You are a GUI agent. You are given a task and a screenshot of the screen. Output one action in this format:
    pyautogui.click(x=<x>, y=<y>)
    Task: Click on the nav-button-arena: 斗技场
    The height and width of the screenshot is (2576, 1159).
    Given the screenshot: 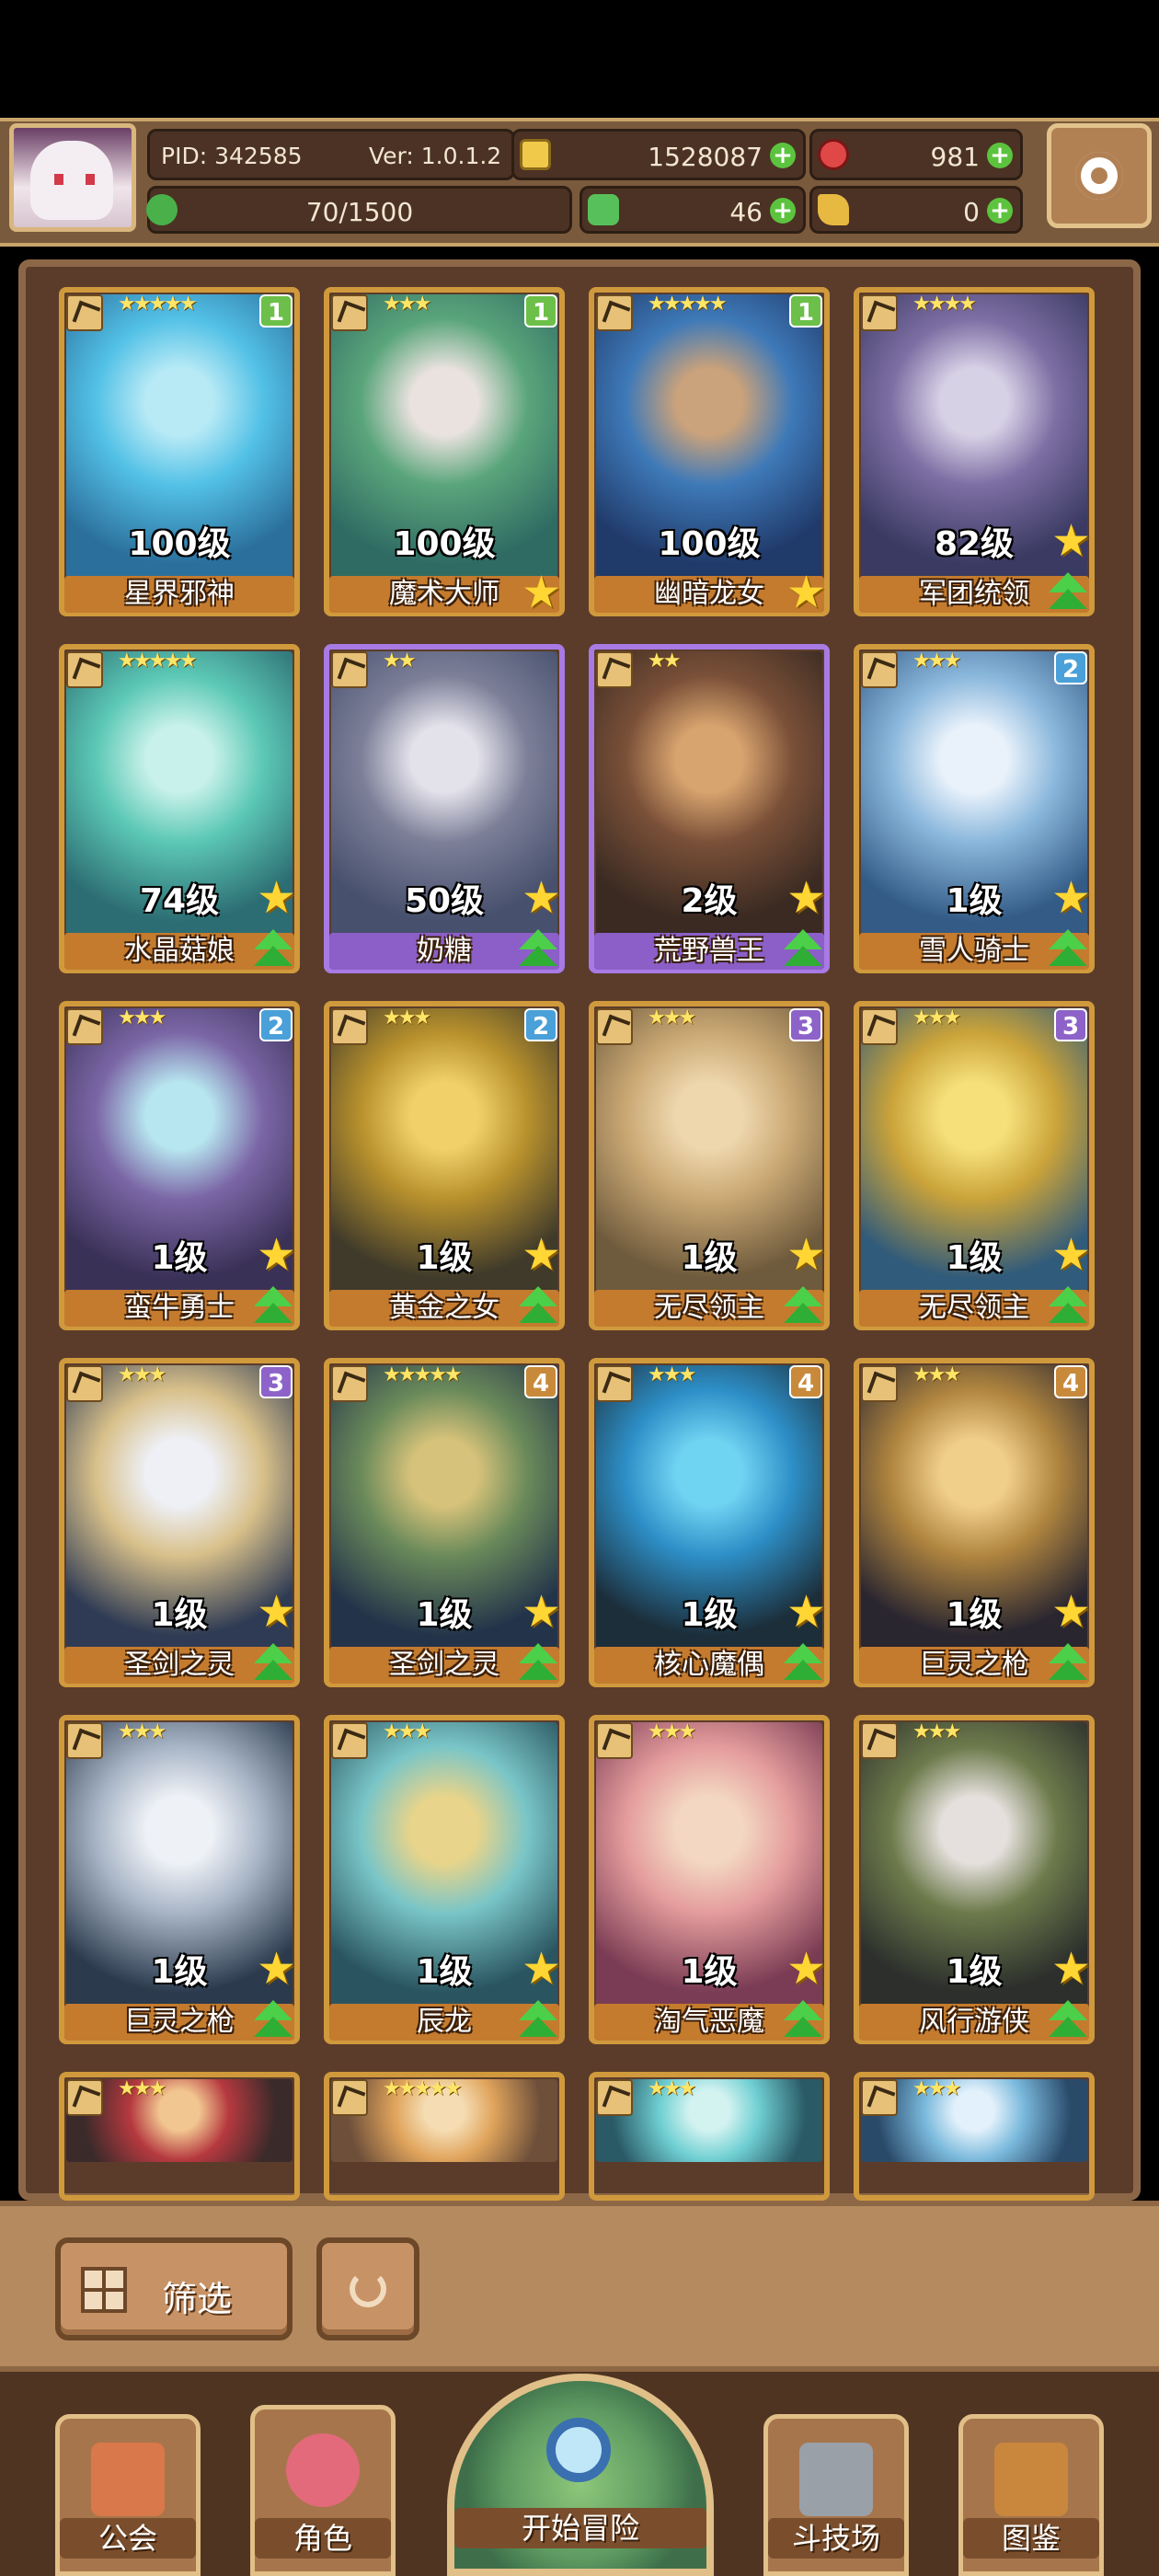 What is the action you would take?
    pyautogui.click(x=836, y=2495)
    